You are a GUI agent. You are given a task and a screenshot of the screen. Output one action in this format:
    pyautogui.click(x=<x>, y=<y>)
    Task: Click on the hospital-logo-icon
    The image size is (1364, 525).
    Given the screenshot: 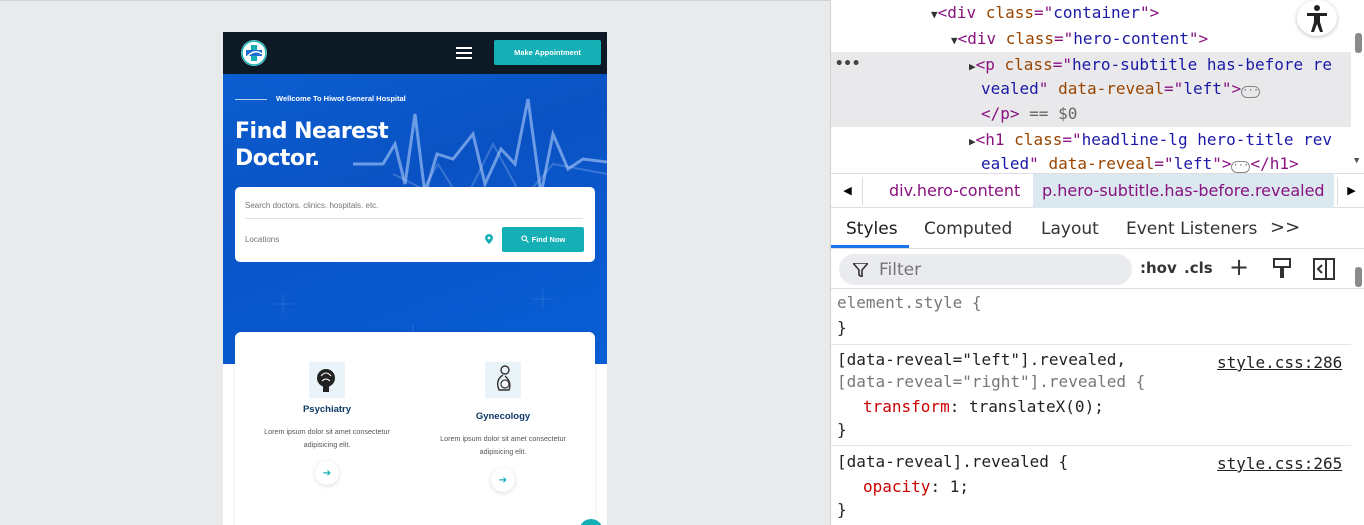 What is the action you would take?
    pyautogui.click(x=254, y=53)
    